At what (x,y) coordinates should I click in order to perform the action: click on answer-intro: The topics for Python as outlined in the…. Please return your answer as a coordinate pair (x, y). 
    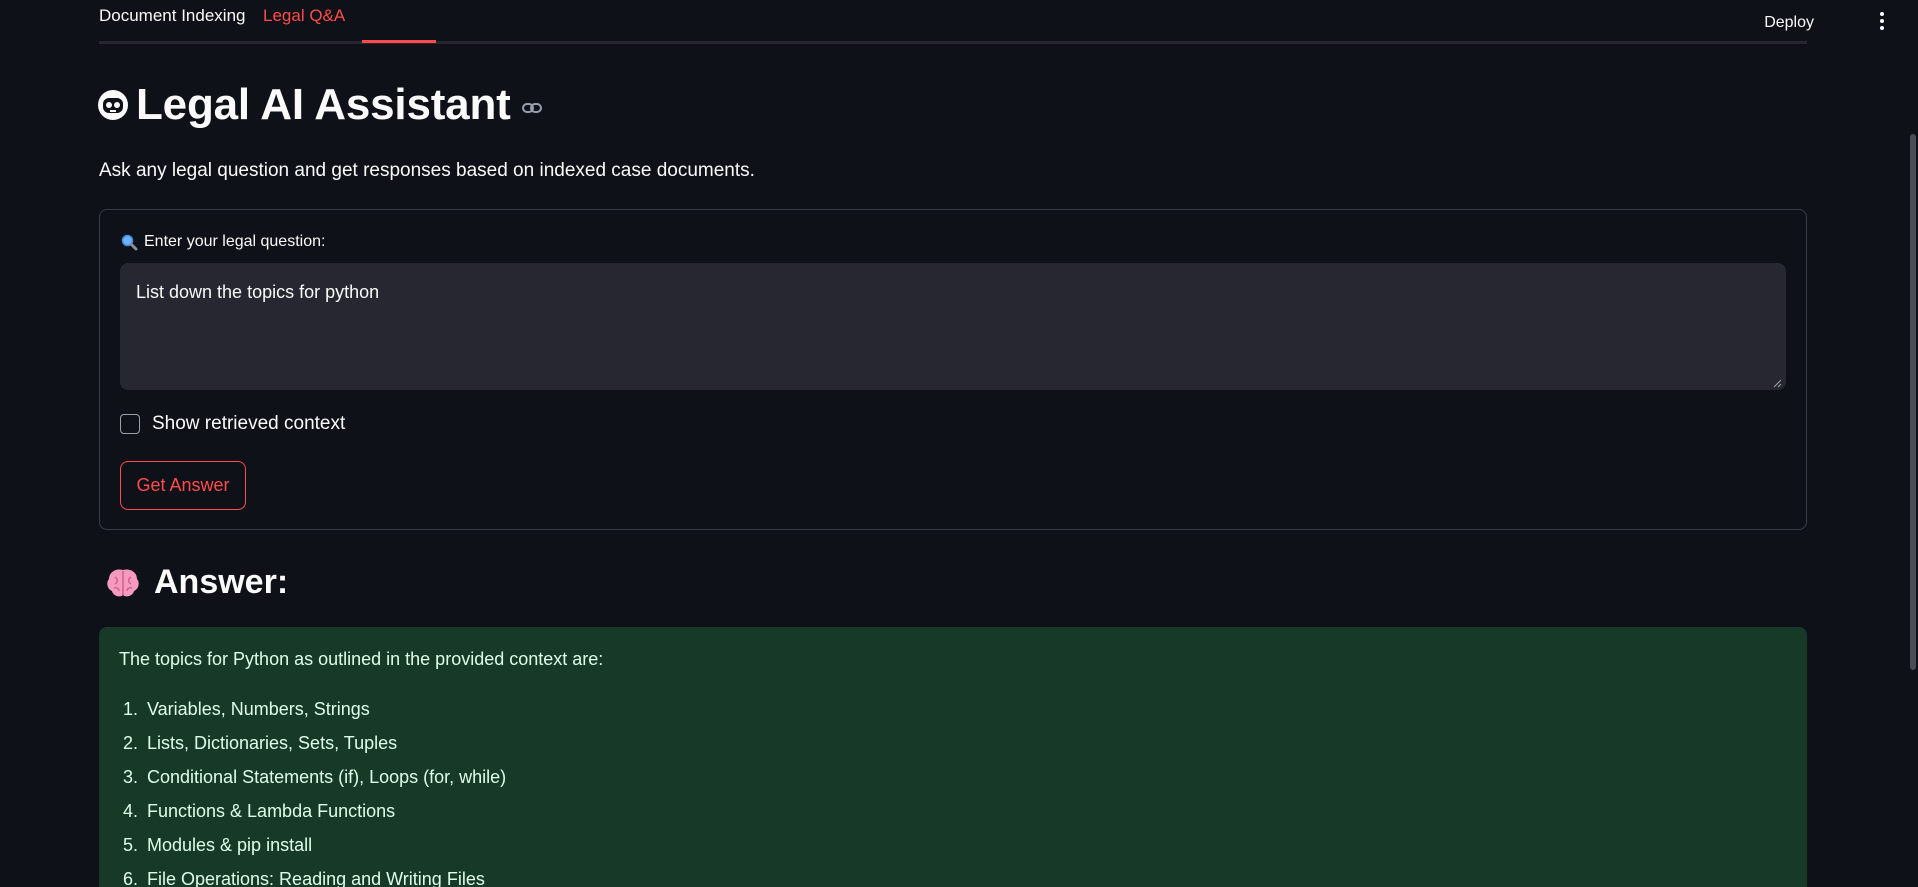
    Looking at the image, I should click on (361, 659).